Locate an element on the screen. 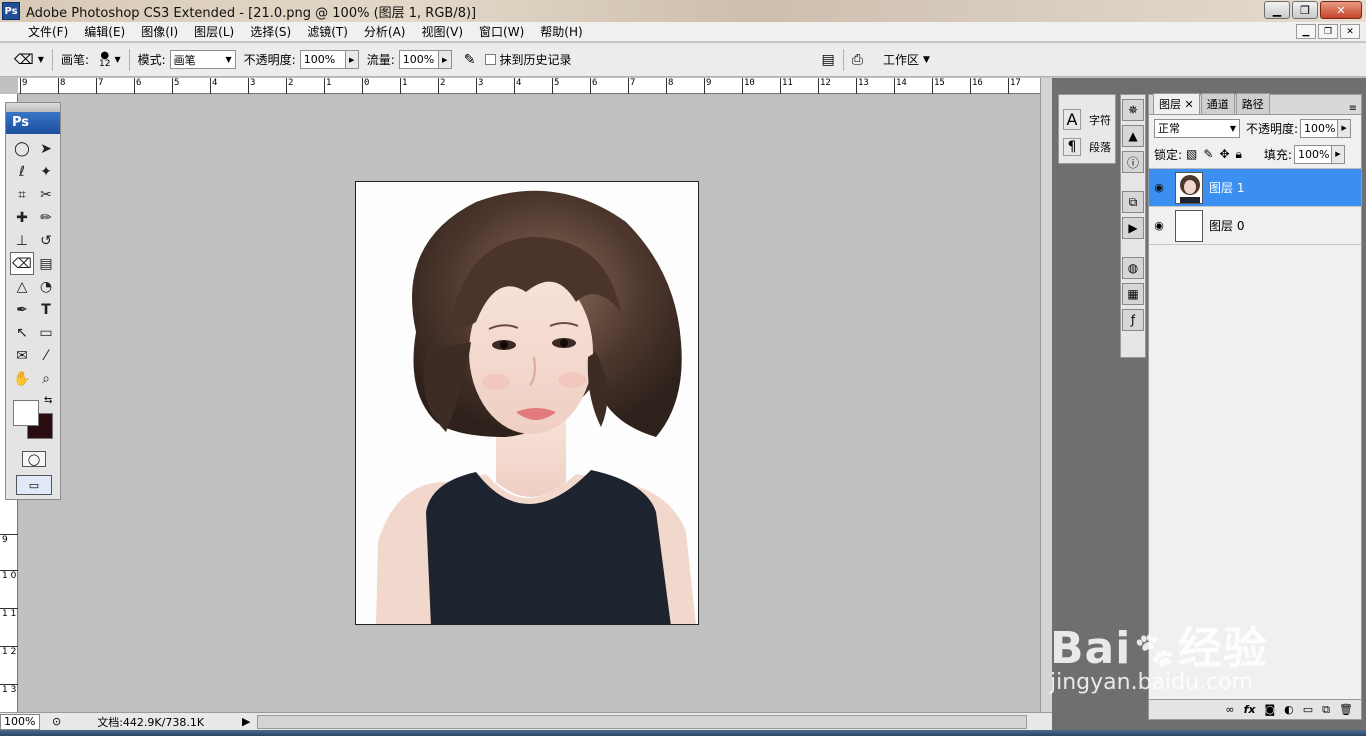 This screenshot has height=736, width=1366. brush-picker: ● 12 is located at coordinates (104, 59).